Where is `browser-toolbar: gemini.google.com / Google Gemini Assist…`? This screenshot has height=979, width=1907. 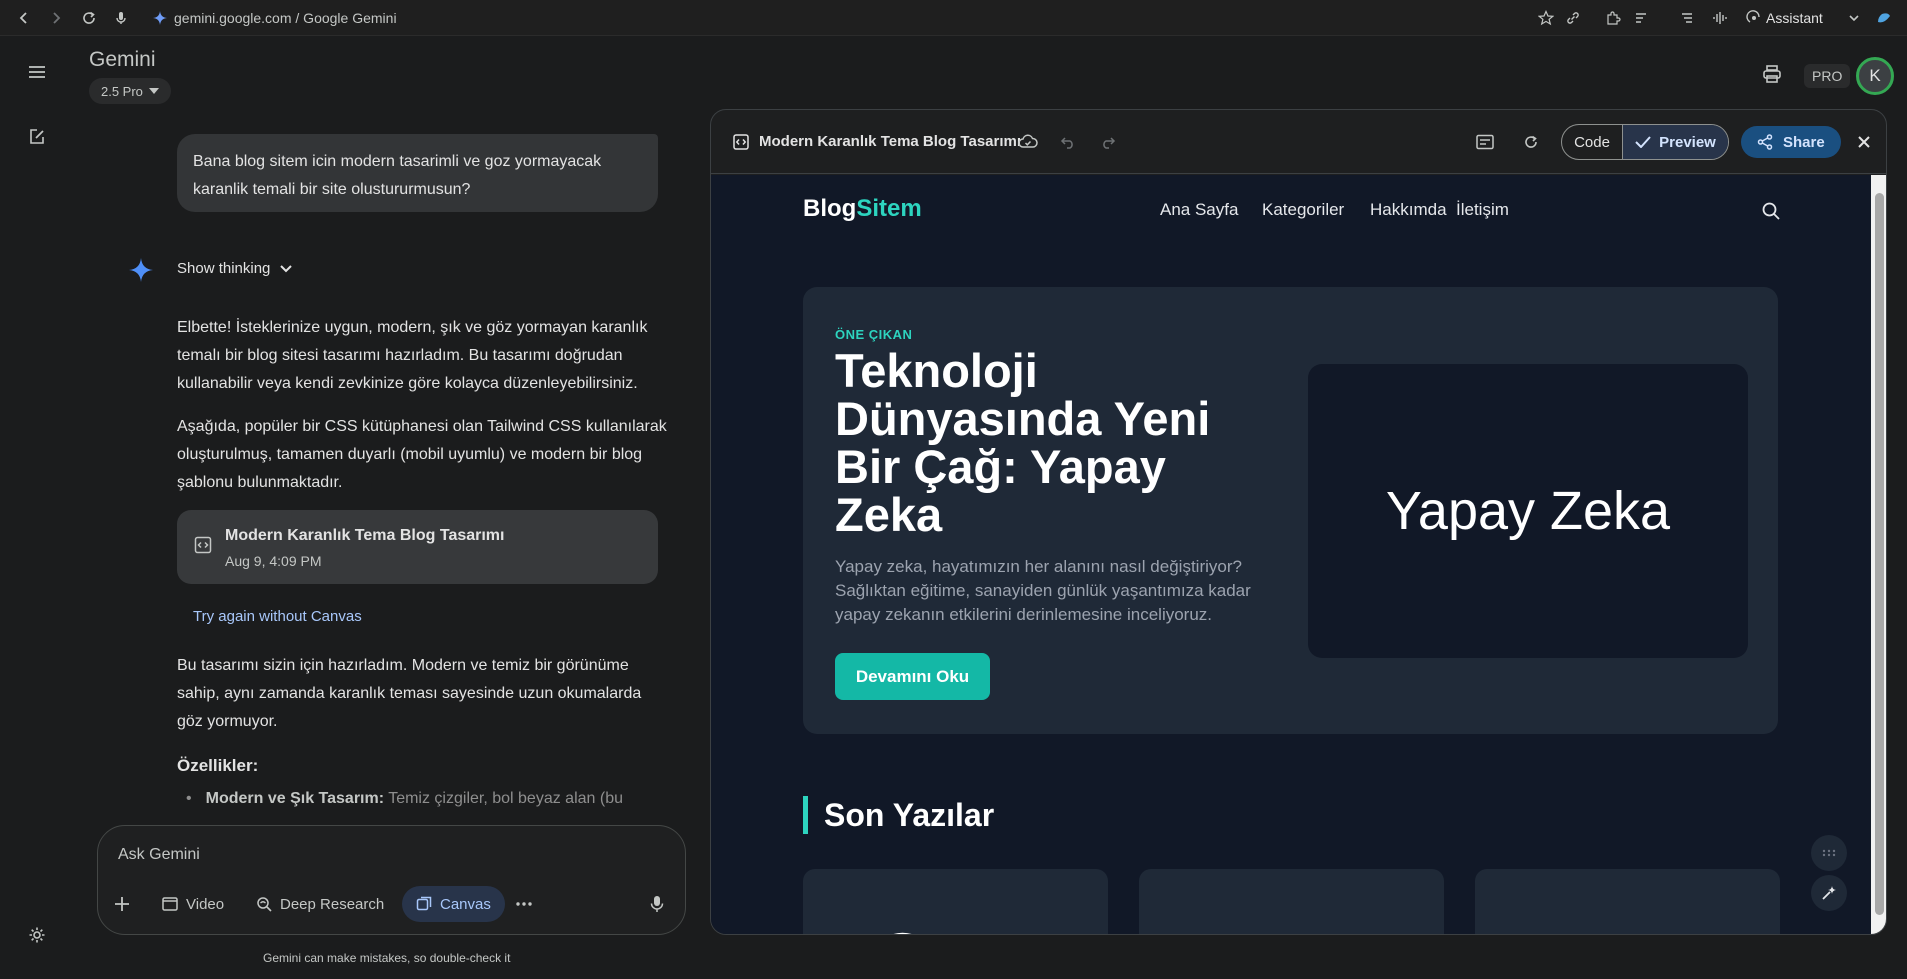 browser-toolbar: gemini.google.com / Google Gemini Assist… is located at coordinates (953, 18).